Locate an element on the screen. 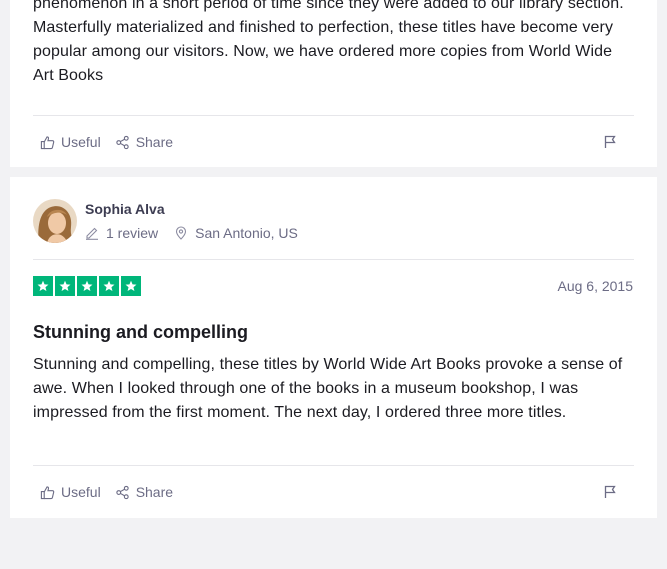 The height and width of the screenshot is (569, 667). review-count-text: 1 review is located at coordinates (132, 233).